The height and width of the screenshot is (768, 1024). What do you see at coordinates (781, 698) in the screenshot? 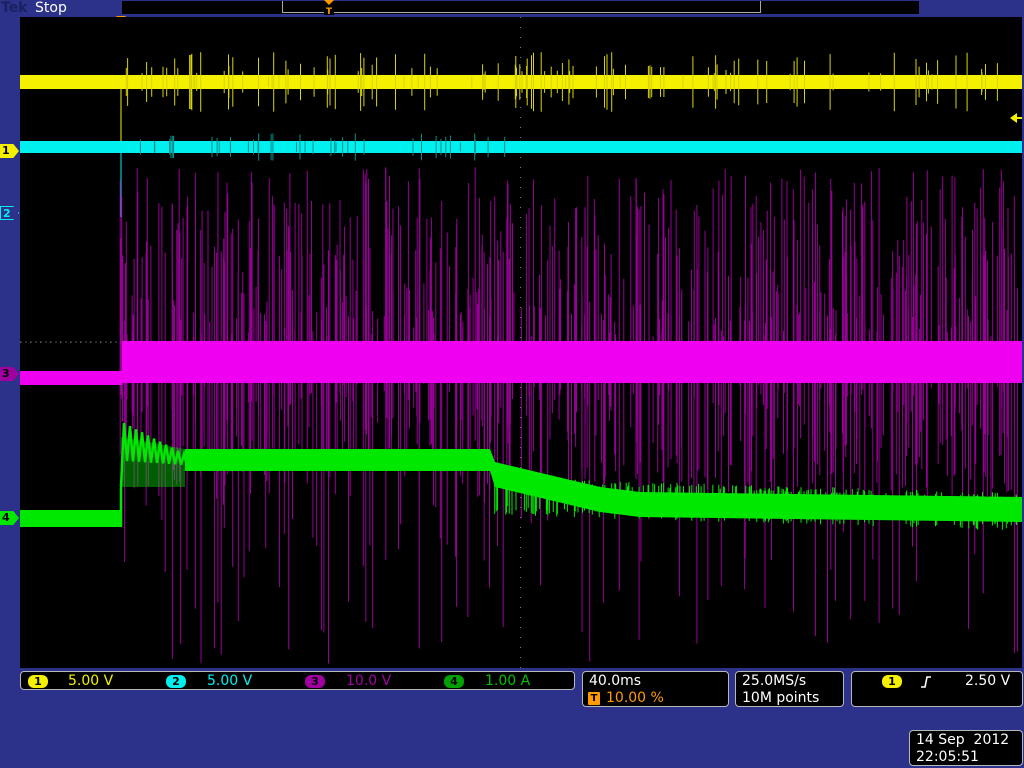
I see `record-length: 10M points` at bounding box center [781, 698].